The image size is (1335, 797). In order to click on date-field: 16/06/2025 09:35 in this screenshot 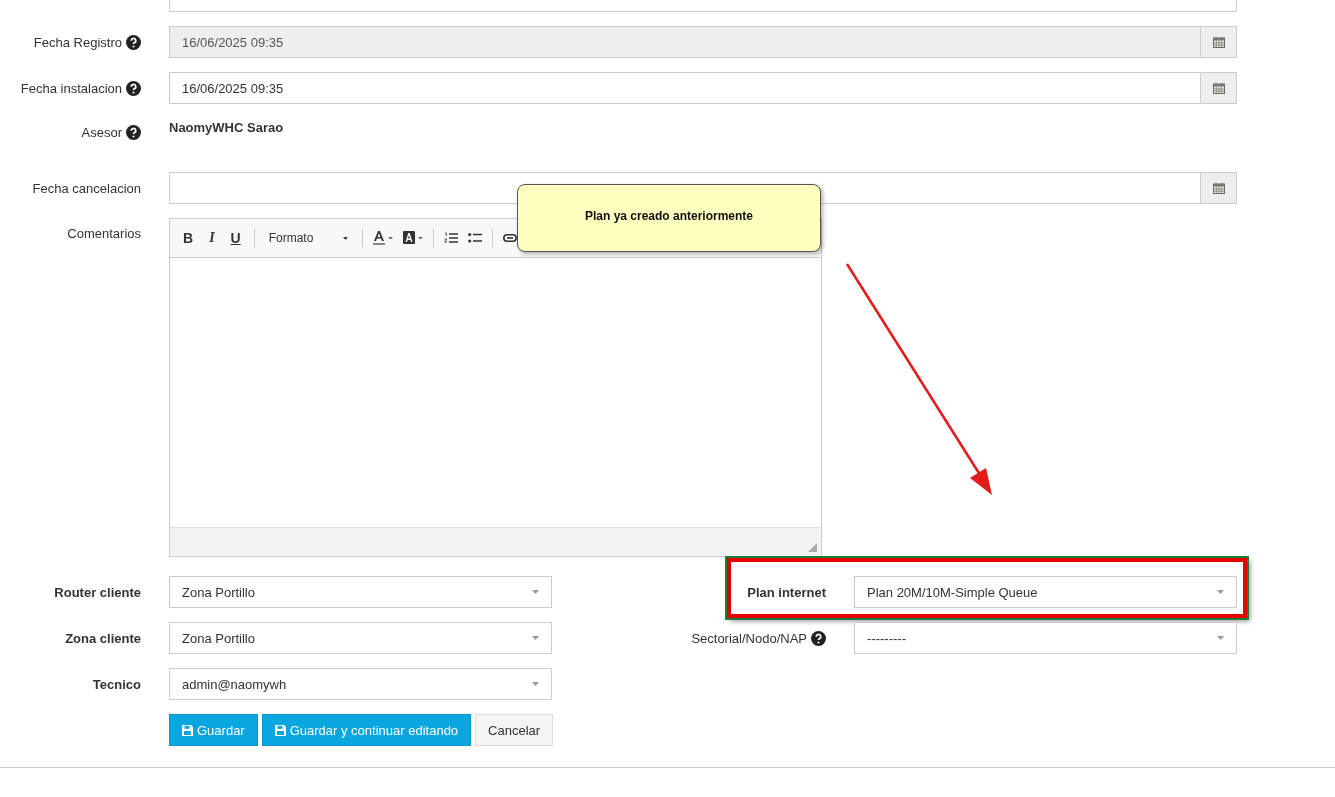, I will do `click(685, 88)`.